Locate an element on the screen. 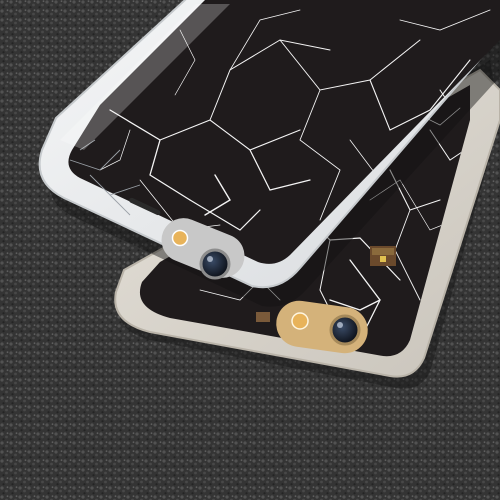 This screenshot has width=500, height=500. front-phone-flash-icon is located at coordinates (180, 238).